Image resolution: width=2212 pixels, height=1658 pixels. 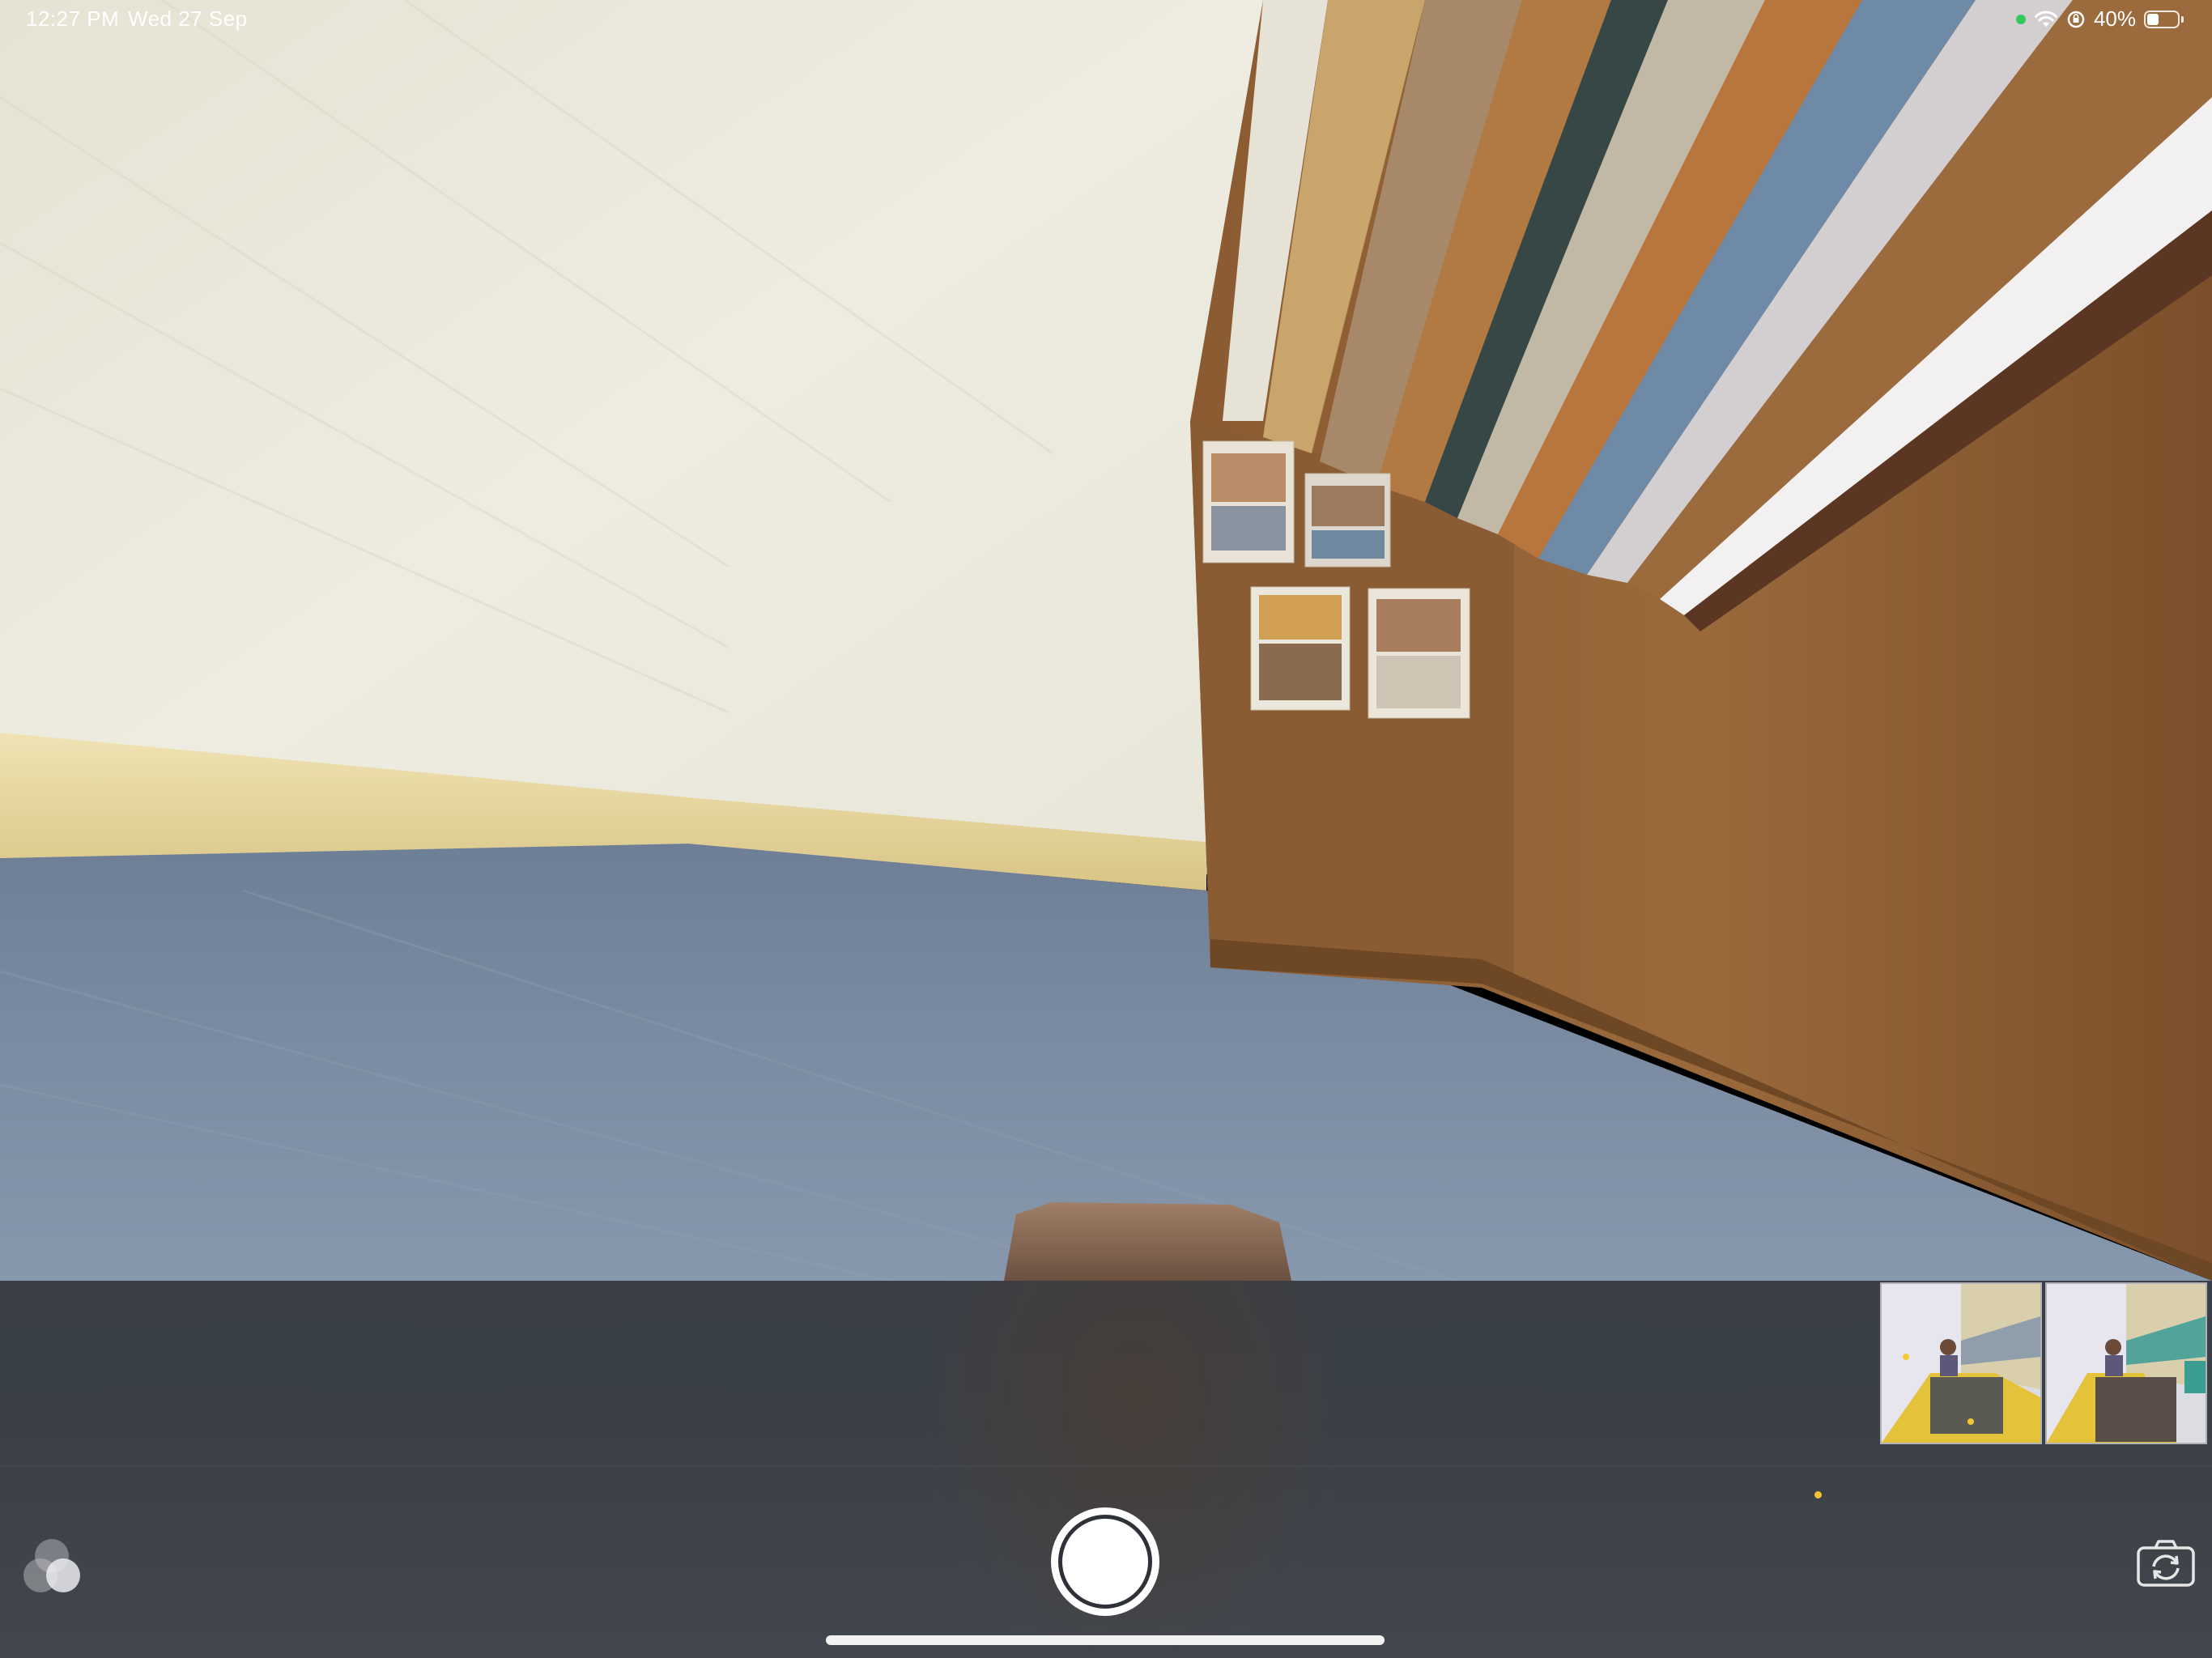 I want to click on camera-indicator-dot, so click(x=1818, y=1495).